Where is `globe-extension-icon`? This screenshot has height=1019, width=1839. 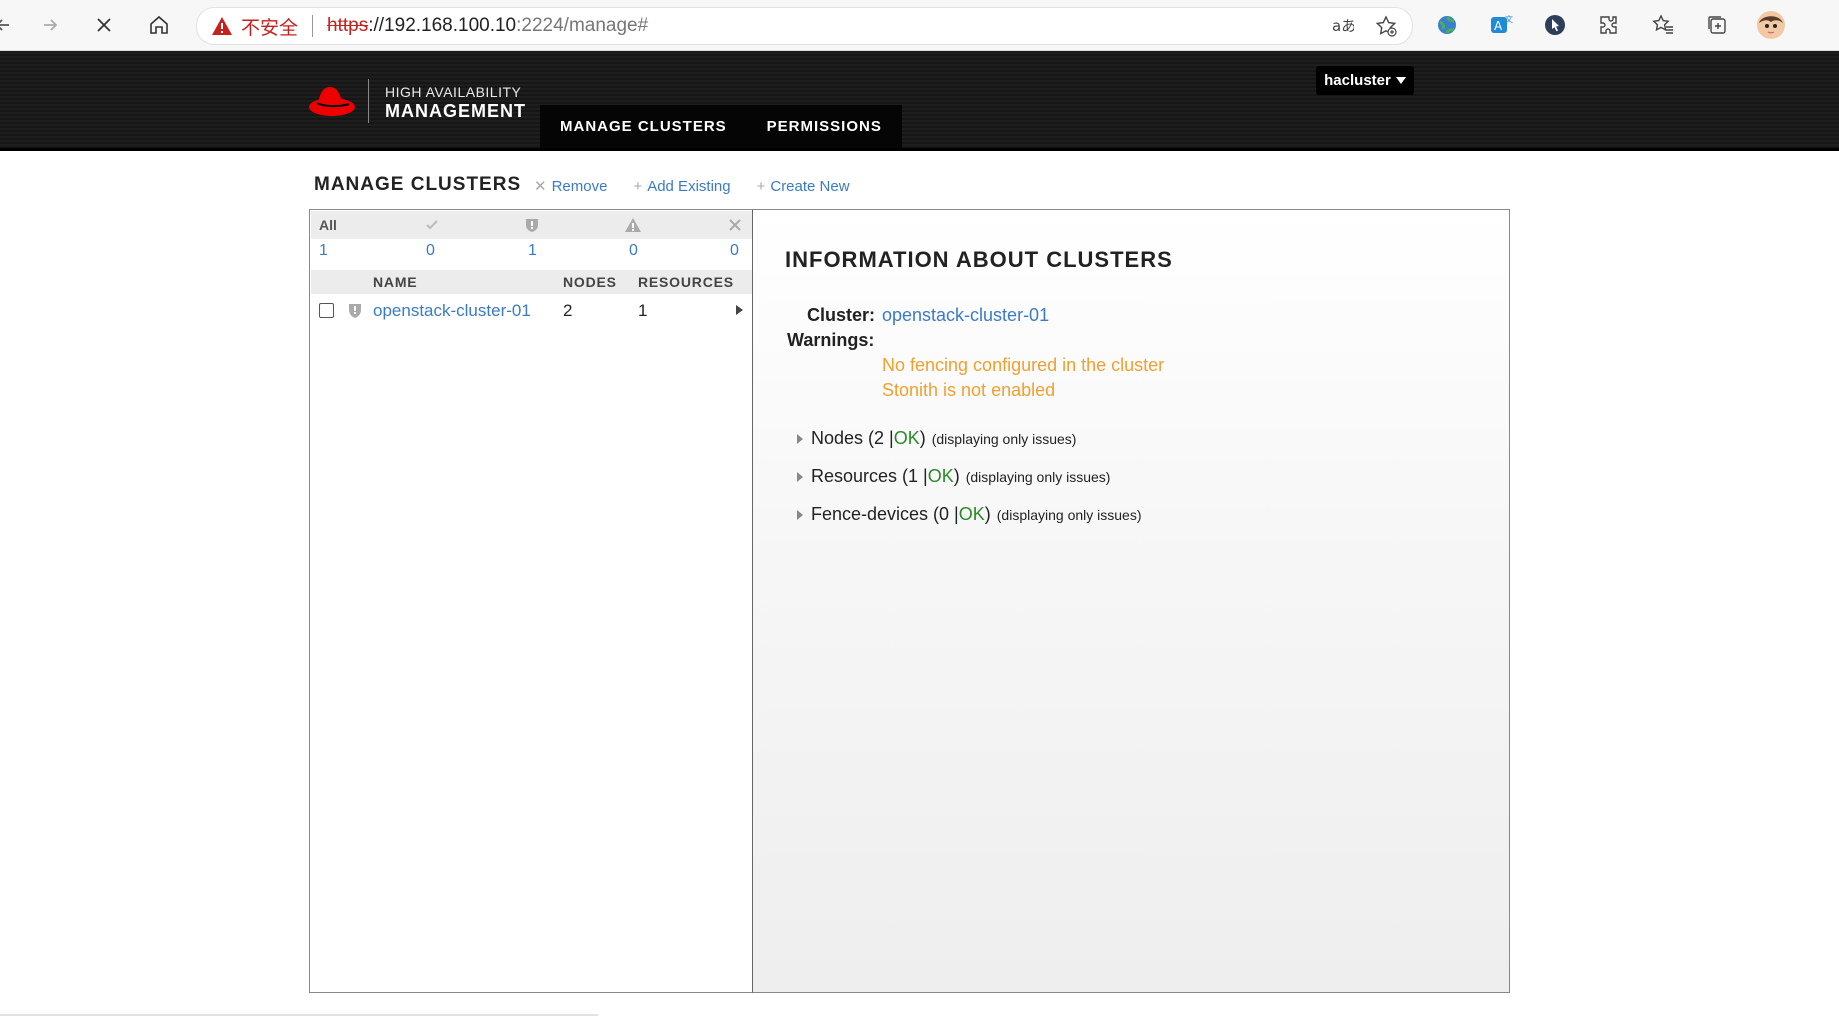
globe-extension-icon is located at coordinates (1447, 25).